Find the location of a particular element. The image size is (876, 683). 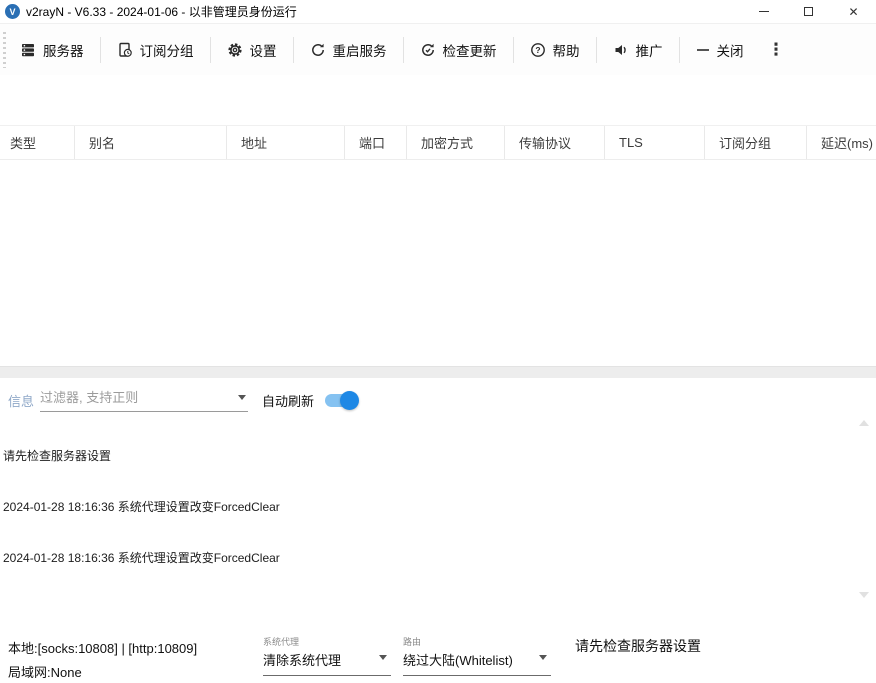

scroll-up-icon is located at coordinates (864, 423).